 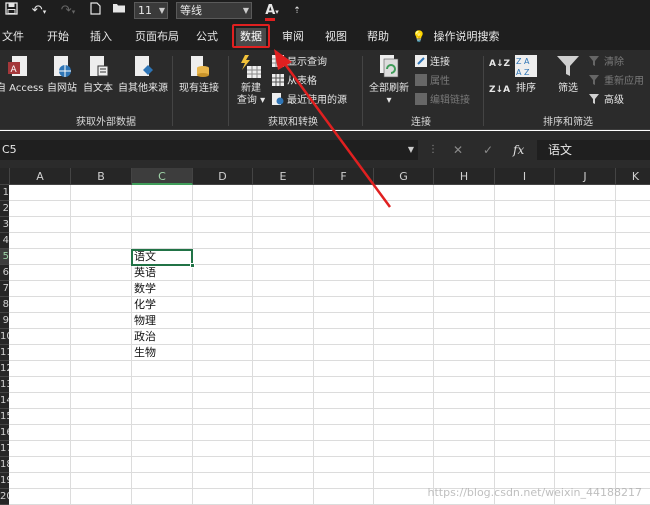 What do you see at coordinates (4, 369) in the screenshot?
I see `row-header: 12` at bounding box center [4, 369].